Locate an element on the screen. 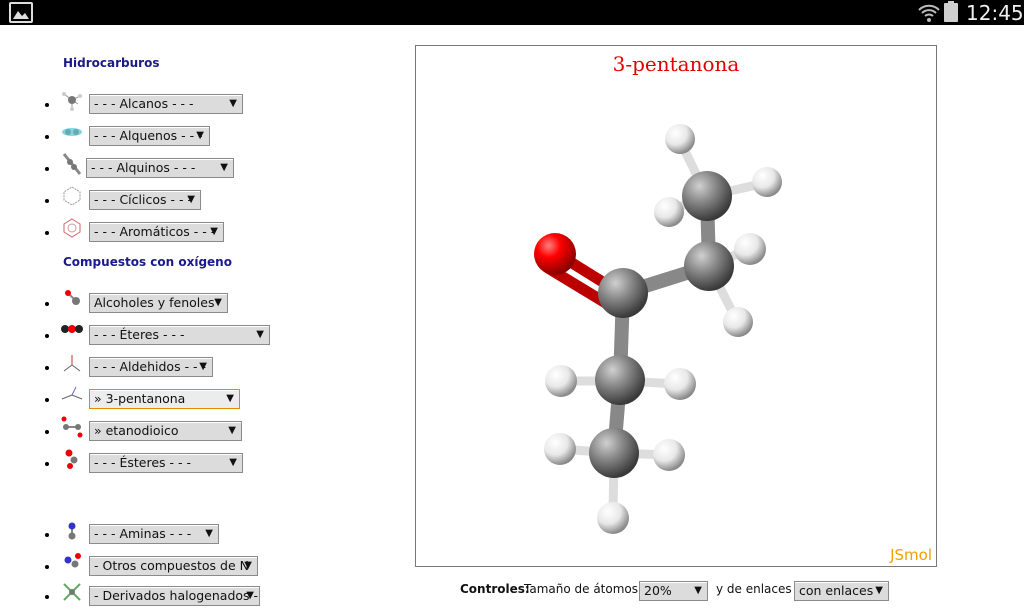 The height and width of the screenshot is (608, 1024). halogenados-select: - Derivados halogenados - ▼ is located at coordinates (174, 596).